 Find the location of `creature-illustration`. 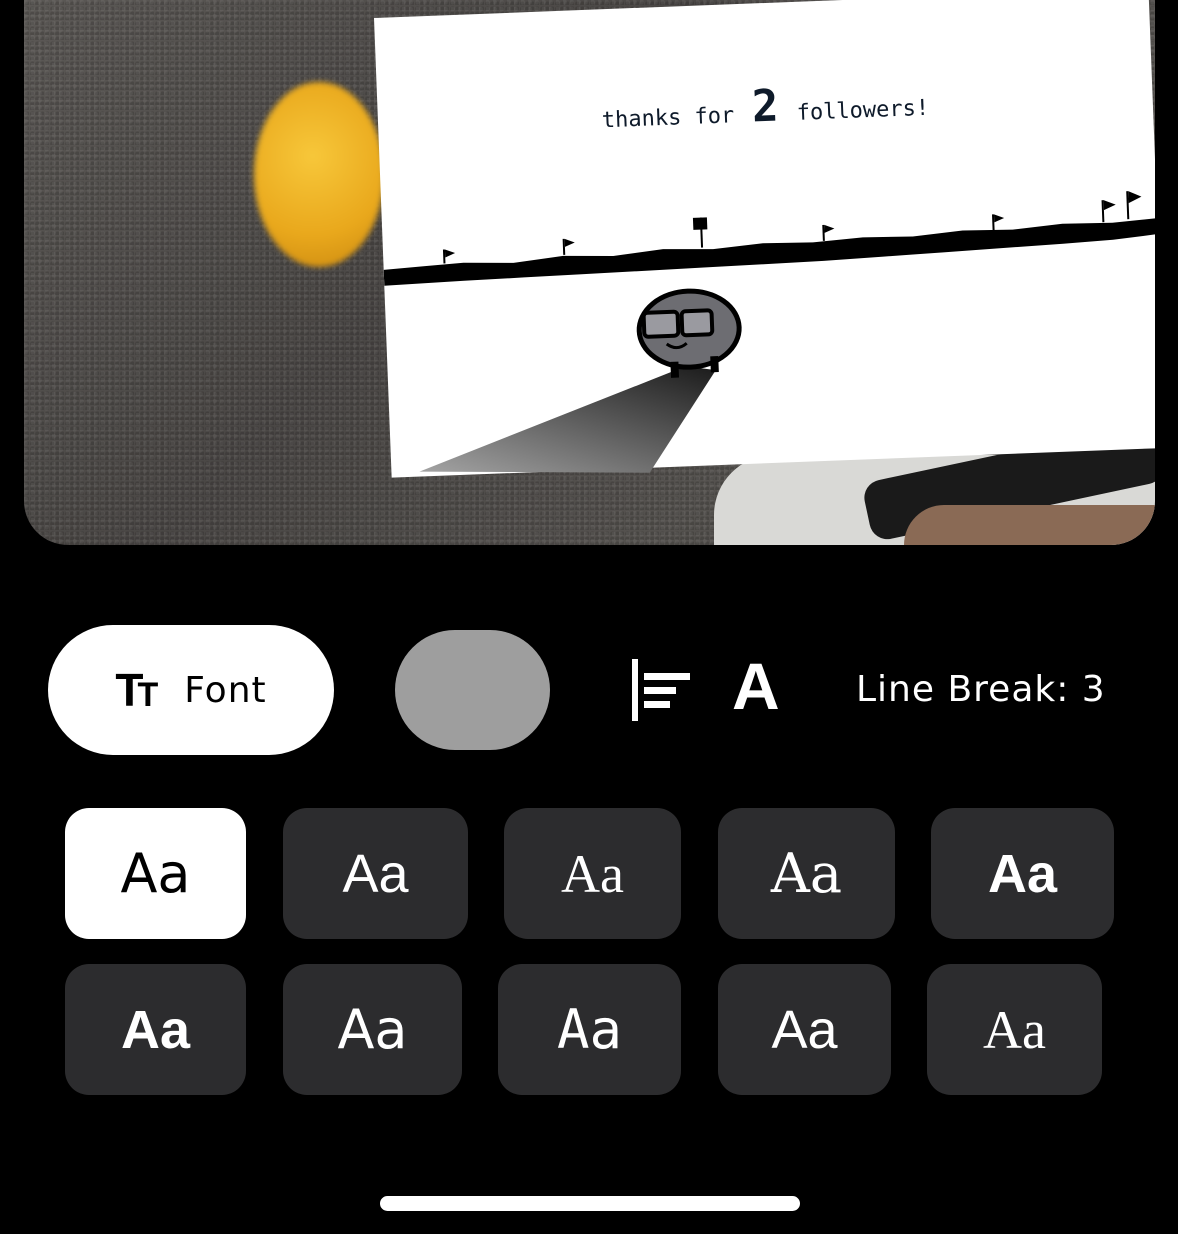

creature-illustration is located at coordinates (580, 380).